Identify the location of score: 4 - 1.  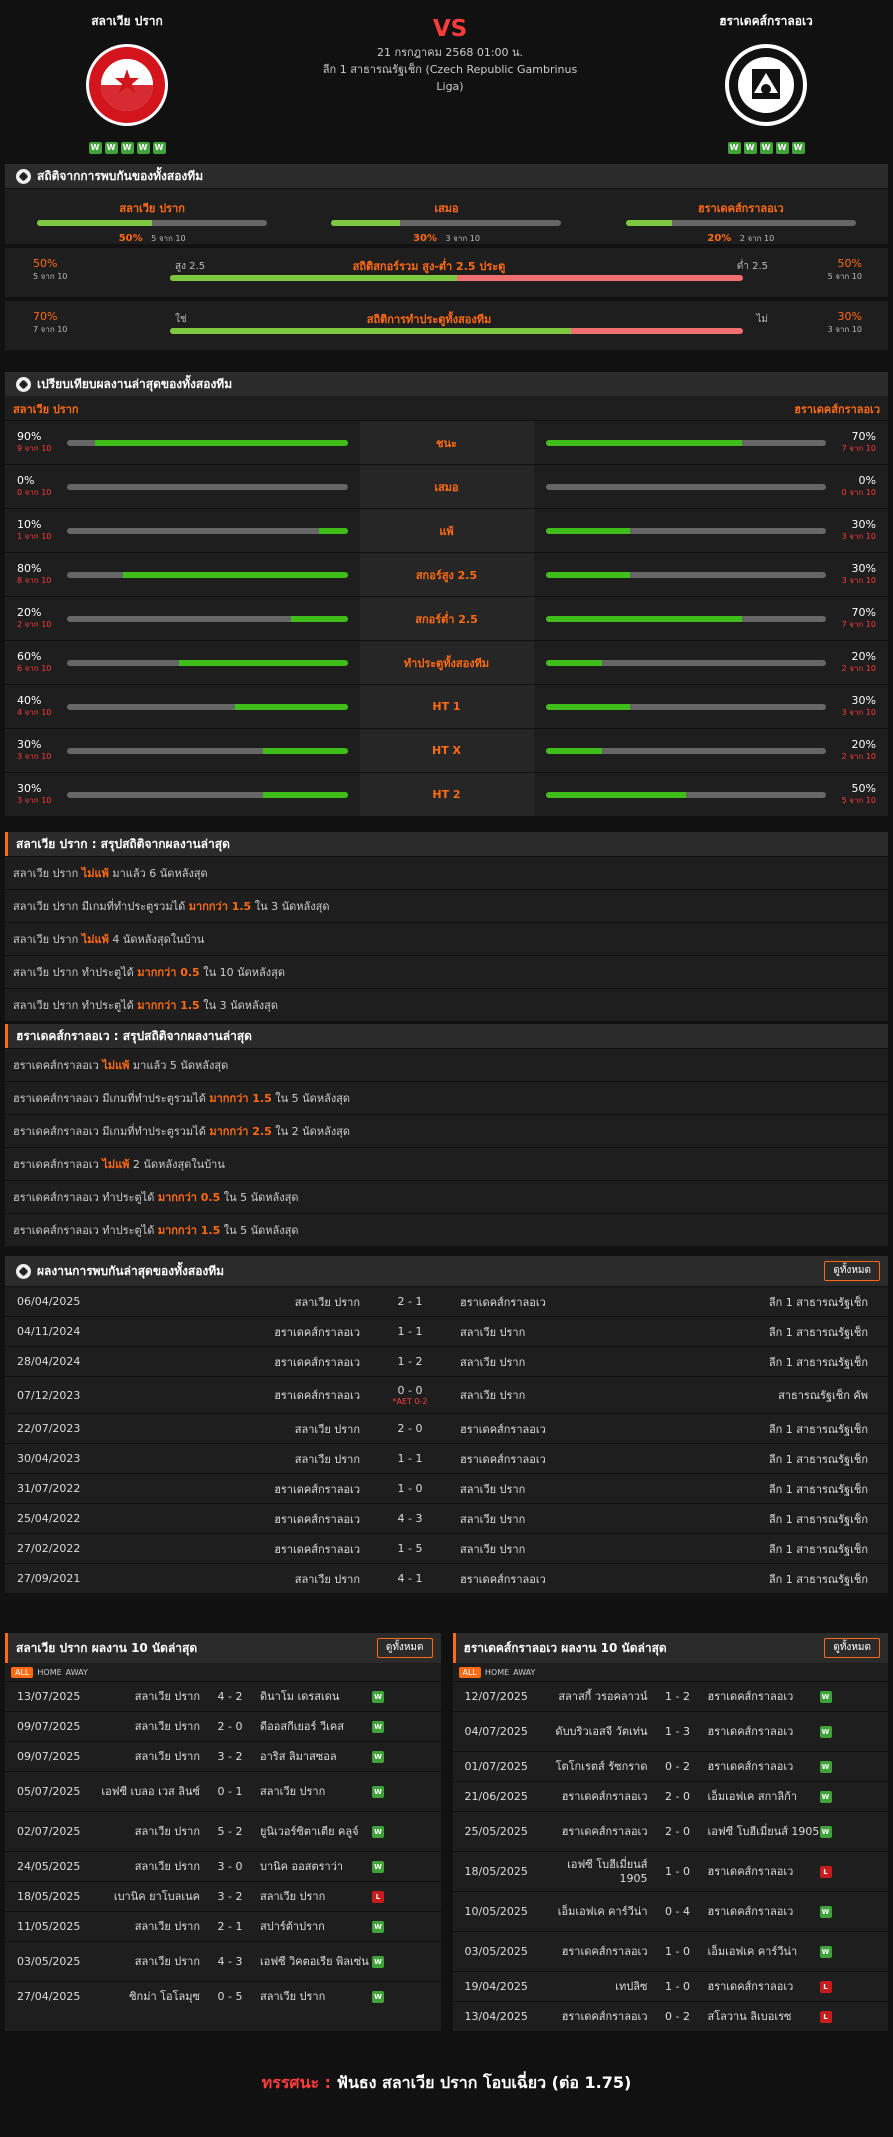
(410, 1578).